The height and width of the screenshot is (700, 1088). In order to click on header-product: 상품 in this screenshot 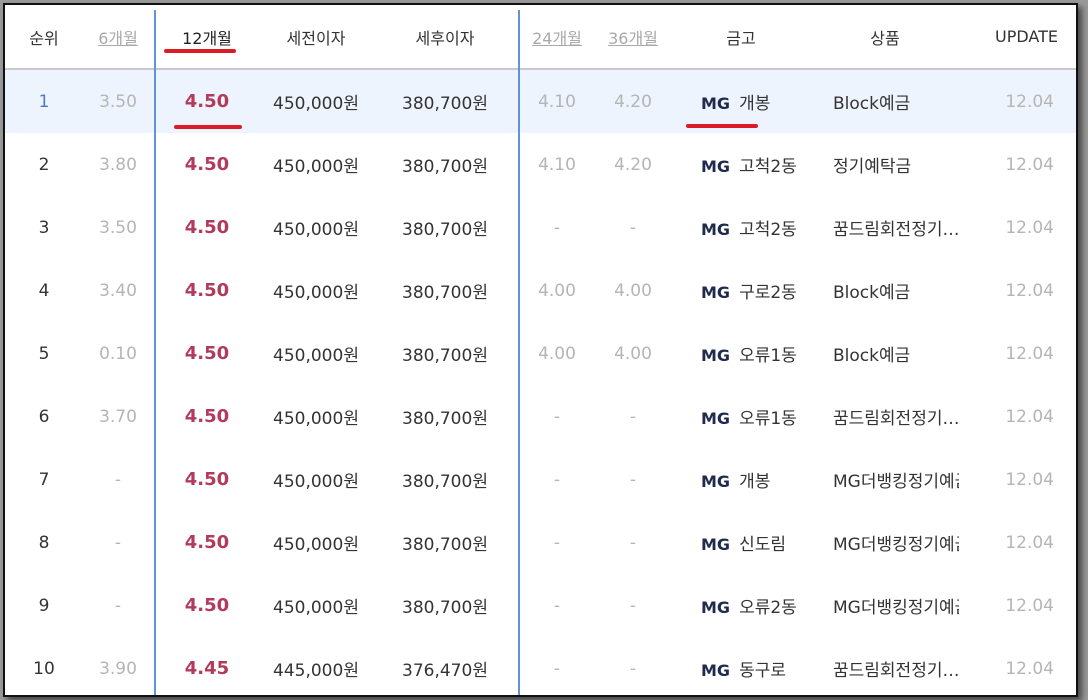, I will do `click(885, 37)`.